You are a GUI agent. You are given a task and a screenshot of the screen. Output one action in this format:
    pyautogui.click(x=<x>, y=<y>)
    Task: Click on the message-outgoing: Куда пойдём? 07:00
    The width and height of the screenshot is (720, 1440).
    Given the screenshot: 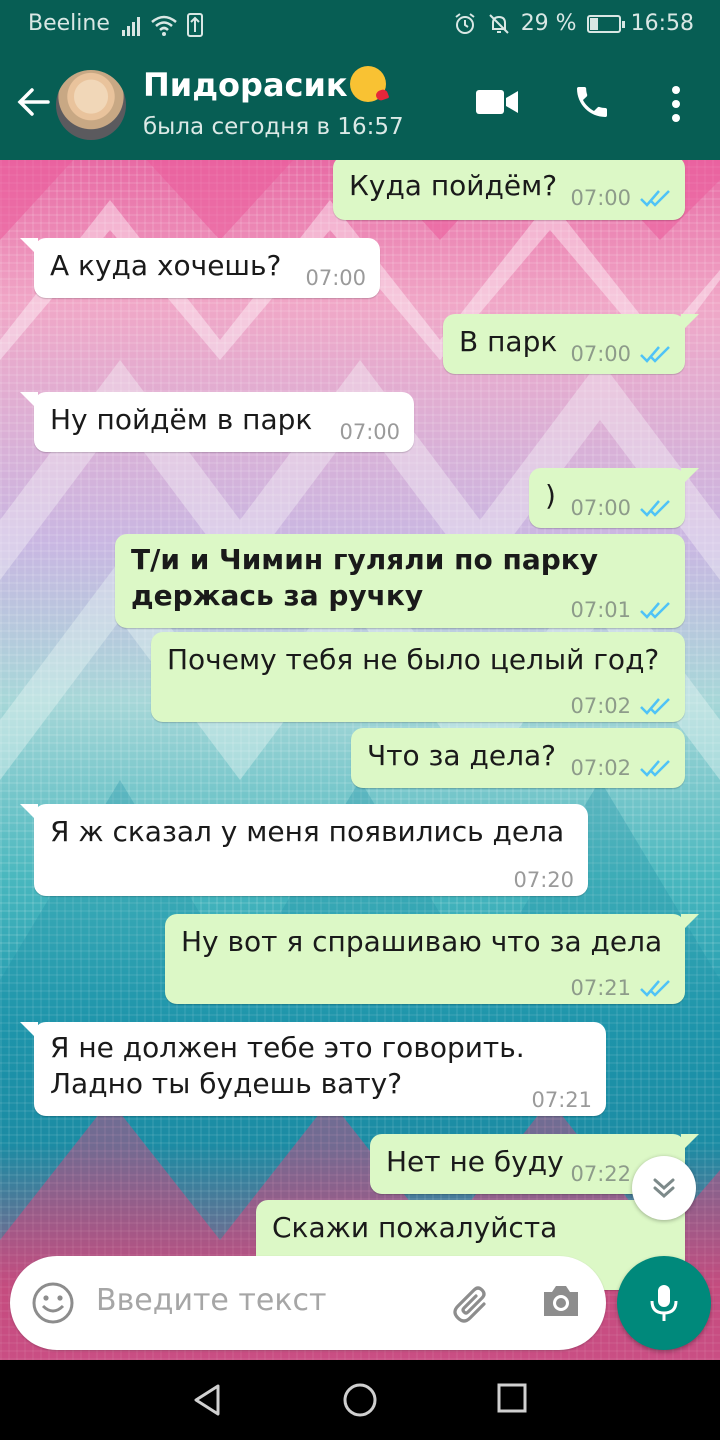 What is the action you would take?
    pyautogui.click(x=509, y=190)
    